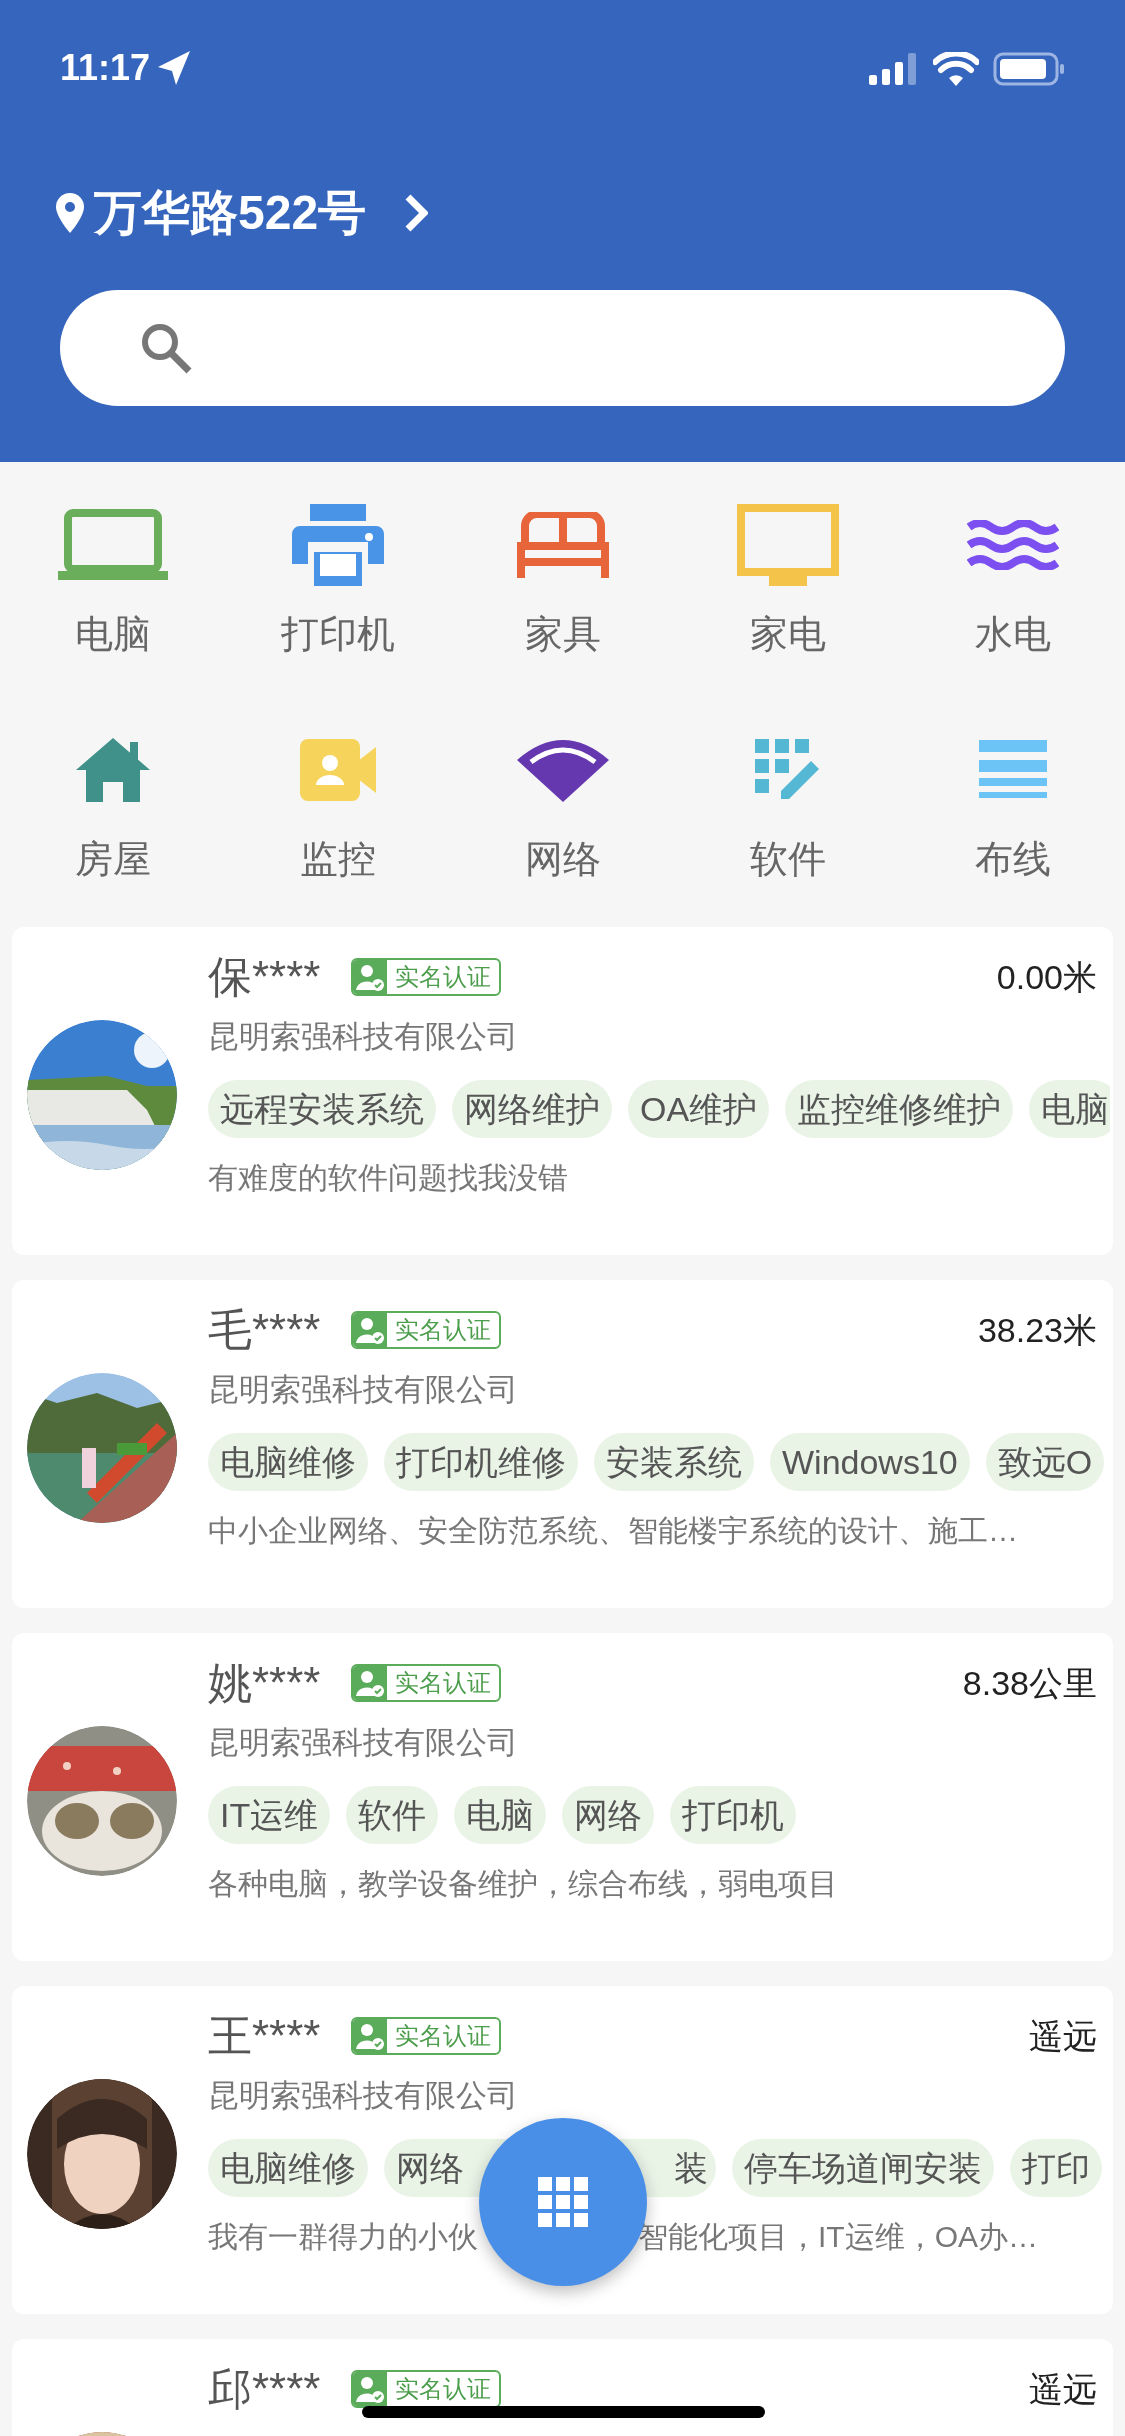  What do you see at coordinates (388, 1178) in the screenshot?
I see `description-text: 有难度的软件问题找我没错` at bounding box center [388, 1178].